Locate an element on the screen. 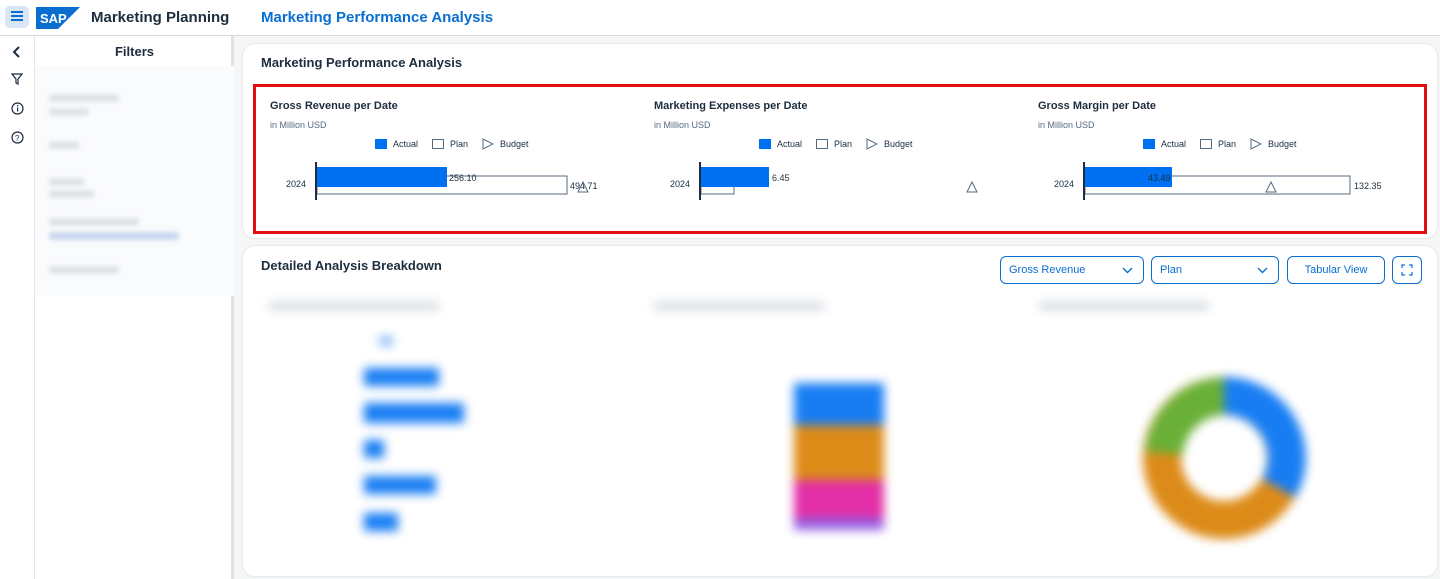  fullscreen-icon is located at coordinates (1407, 270).